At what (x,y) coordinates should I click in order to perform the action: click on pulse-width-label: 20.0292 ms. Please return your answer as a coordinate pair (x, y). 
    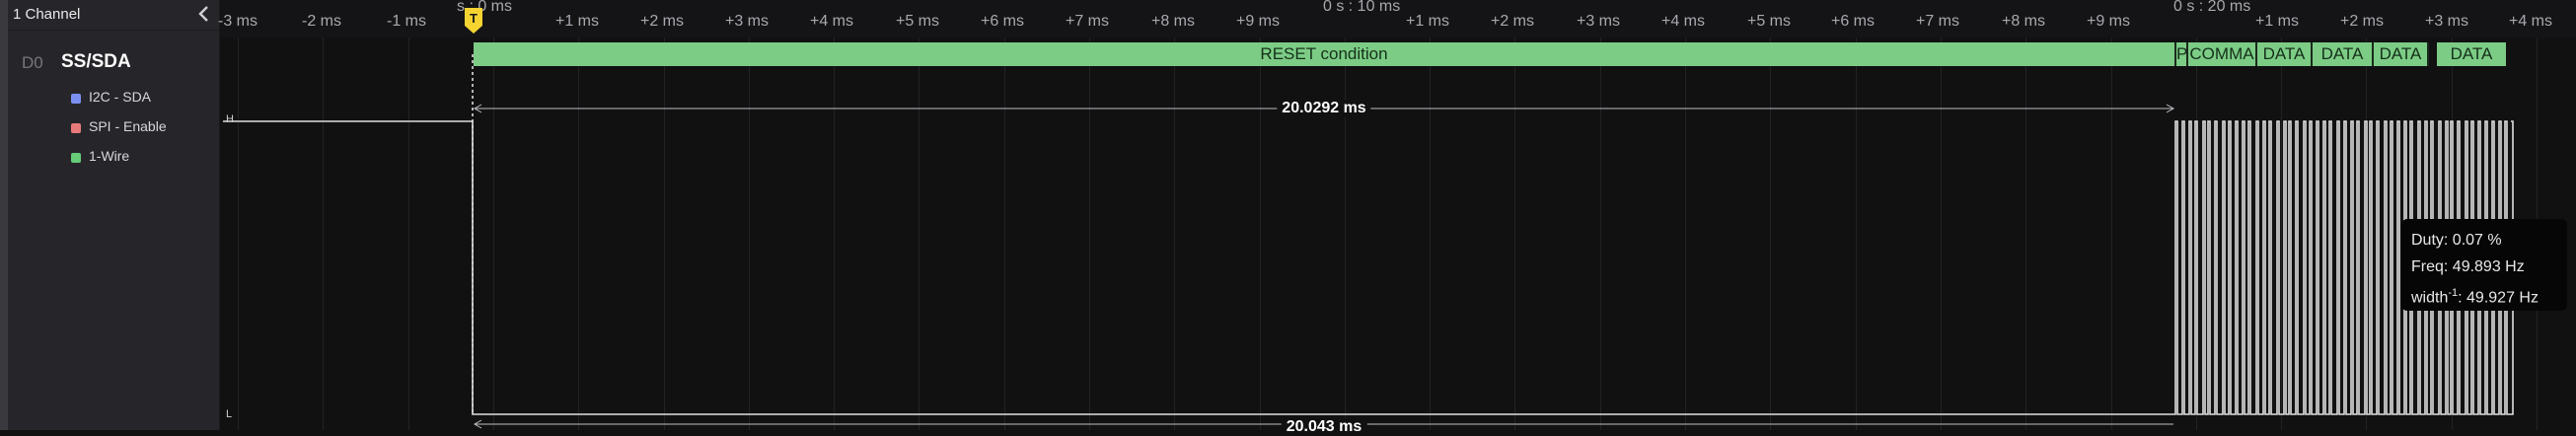
    Looking at the image, I should click on (1324, 108).